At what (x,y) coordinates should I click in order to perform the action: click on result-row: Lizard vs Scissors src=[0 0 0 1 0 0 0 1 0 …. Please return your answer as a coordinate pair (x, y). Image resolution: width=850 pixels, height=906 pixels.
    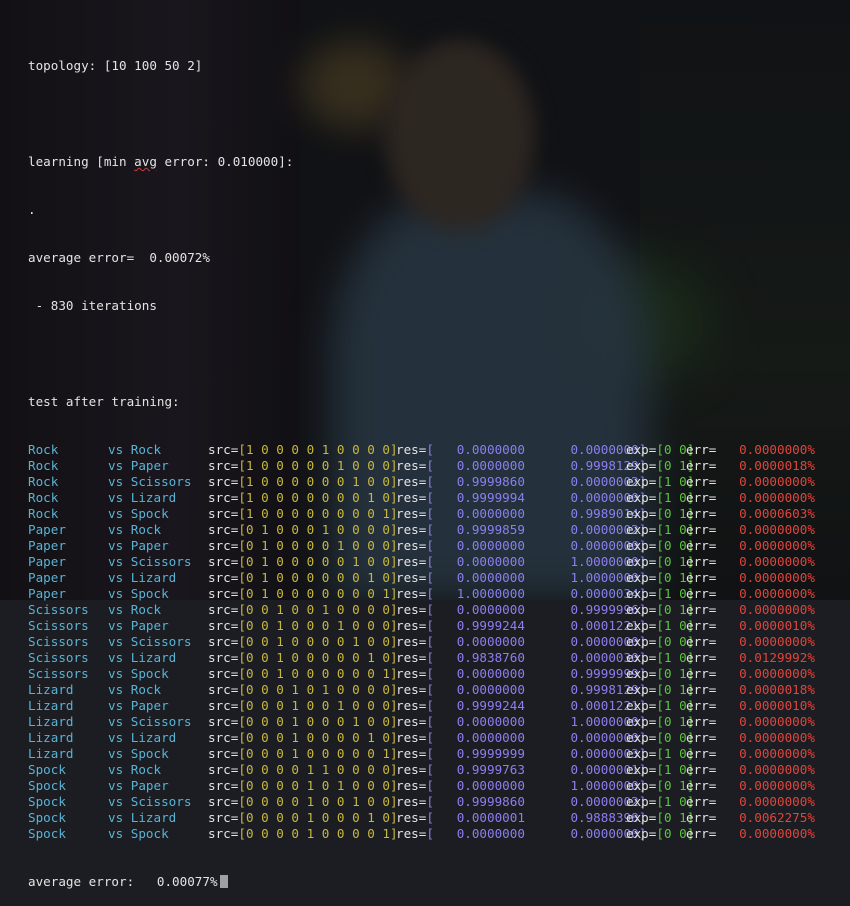
    Looking at the image, I should click on (439, 722).